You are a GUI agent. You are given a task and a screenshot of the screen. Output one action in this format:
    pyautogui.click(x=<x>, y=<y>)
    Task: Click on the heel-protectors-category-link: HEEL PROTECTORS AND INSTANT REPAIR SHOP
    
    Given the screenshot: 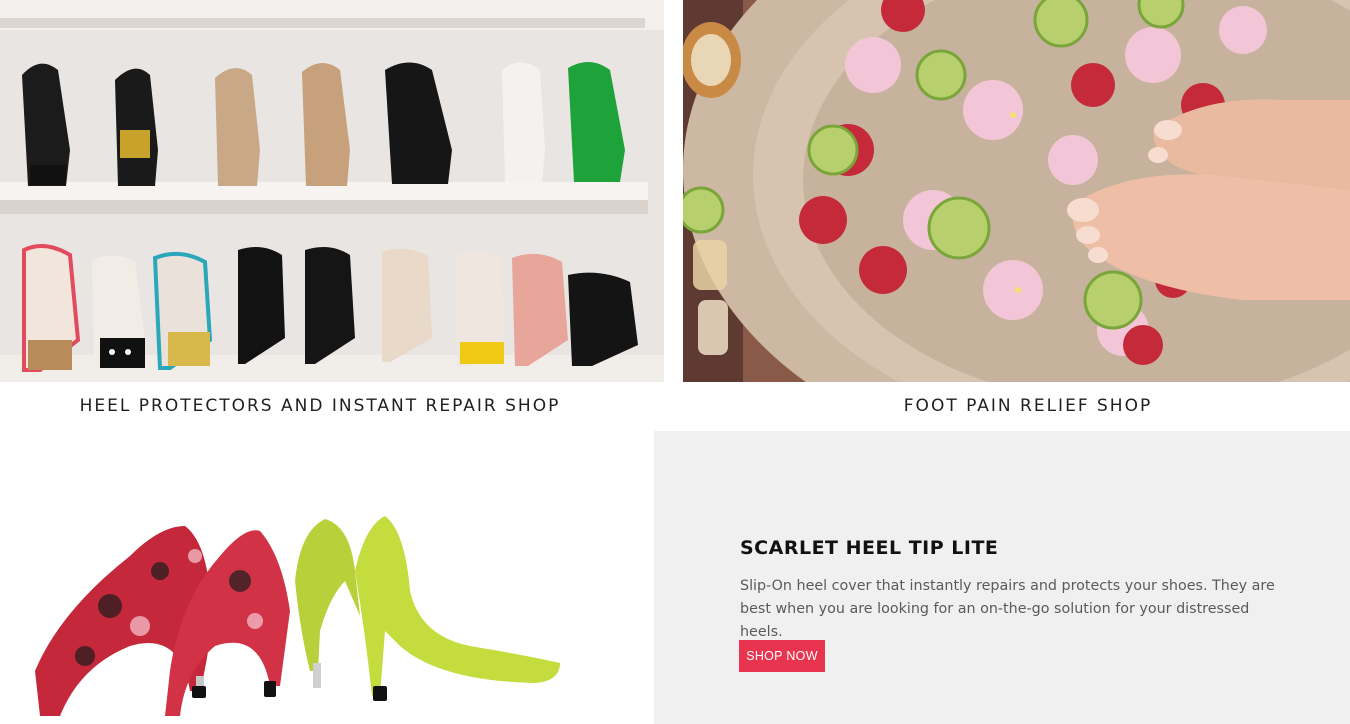 What is the action you would take?
    pyautogui.click(x=320, y=407)
    